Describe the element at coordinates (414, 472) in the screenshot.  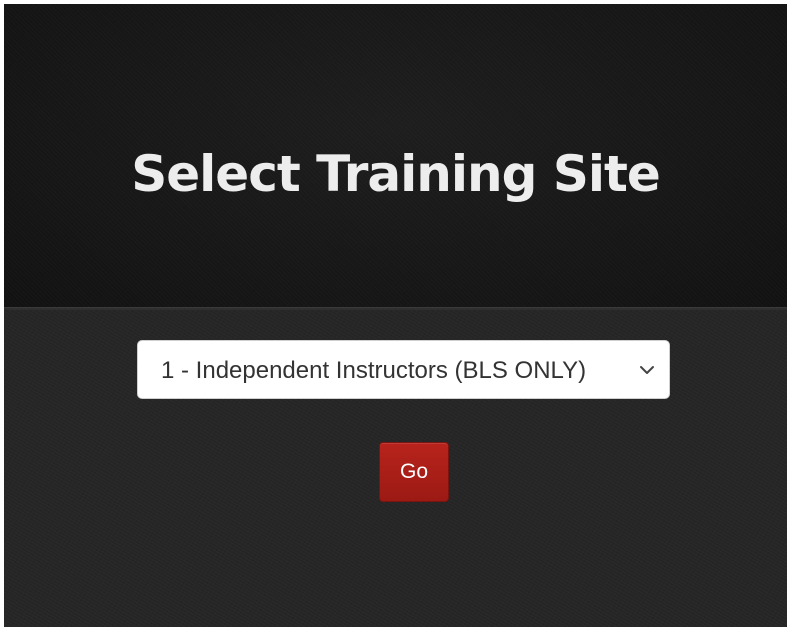
I see `go-button: Go` at that location.